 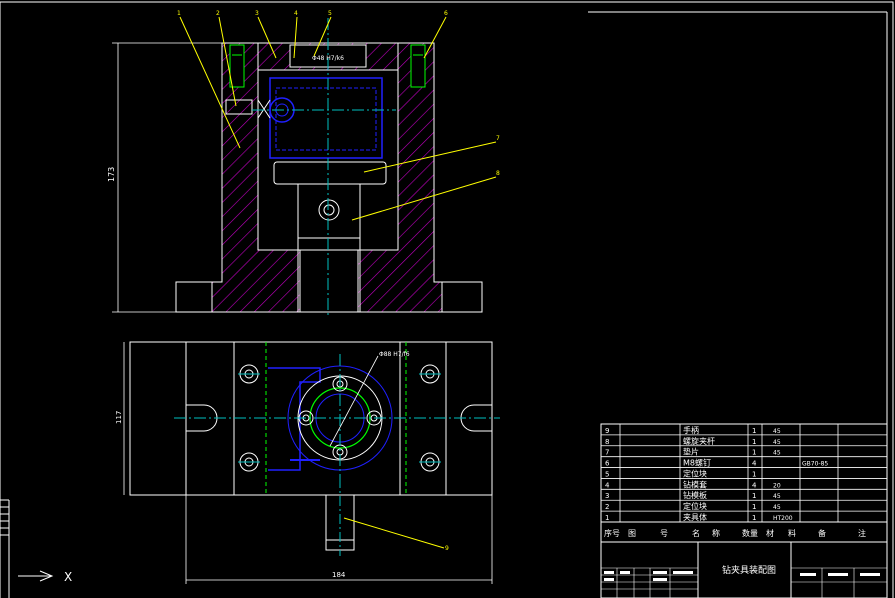 I want to click on bom-frame, so click(x=744, y=473).